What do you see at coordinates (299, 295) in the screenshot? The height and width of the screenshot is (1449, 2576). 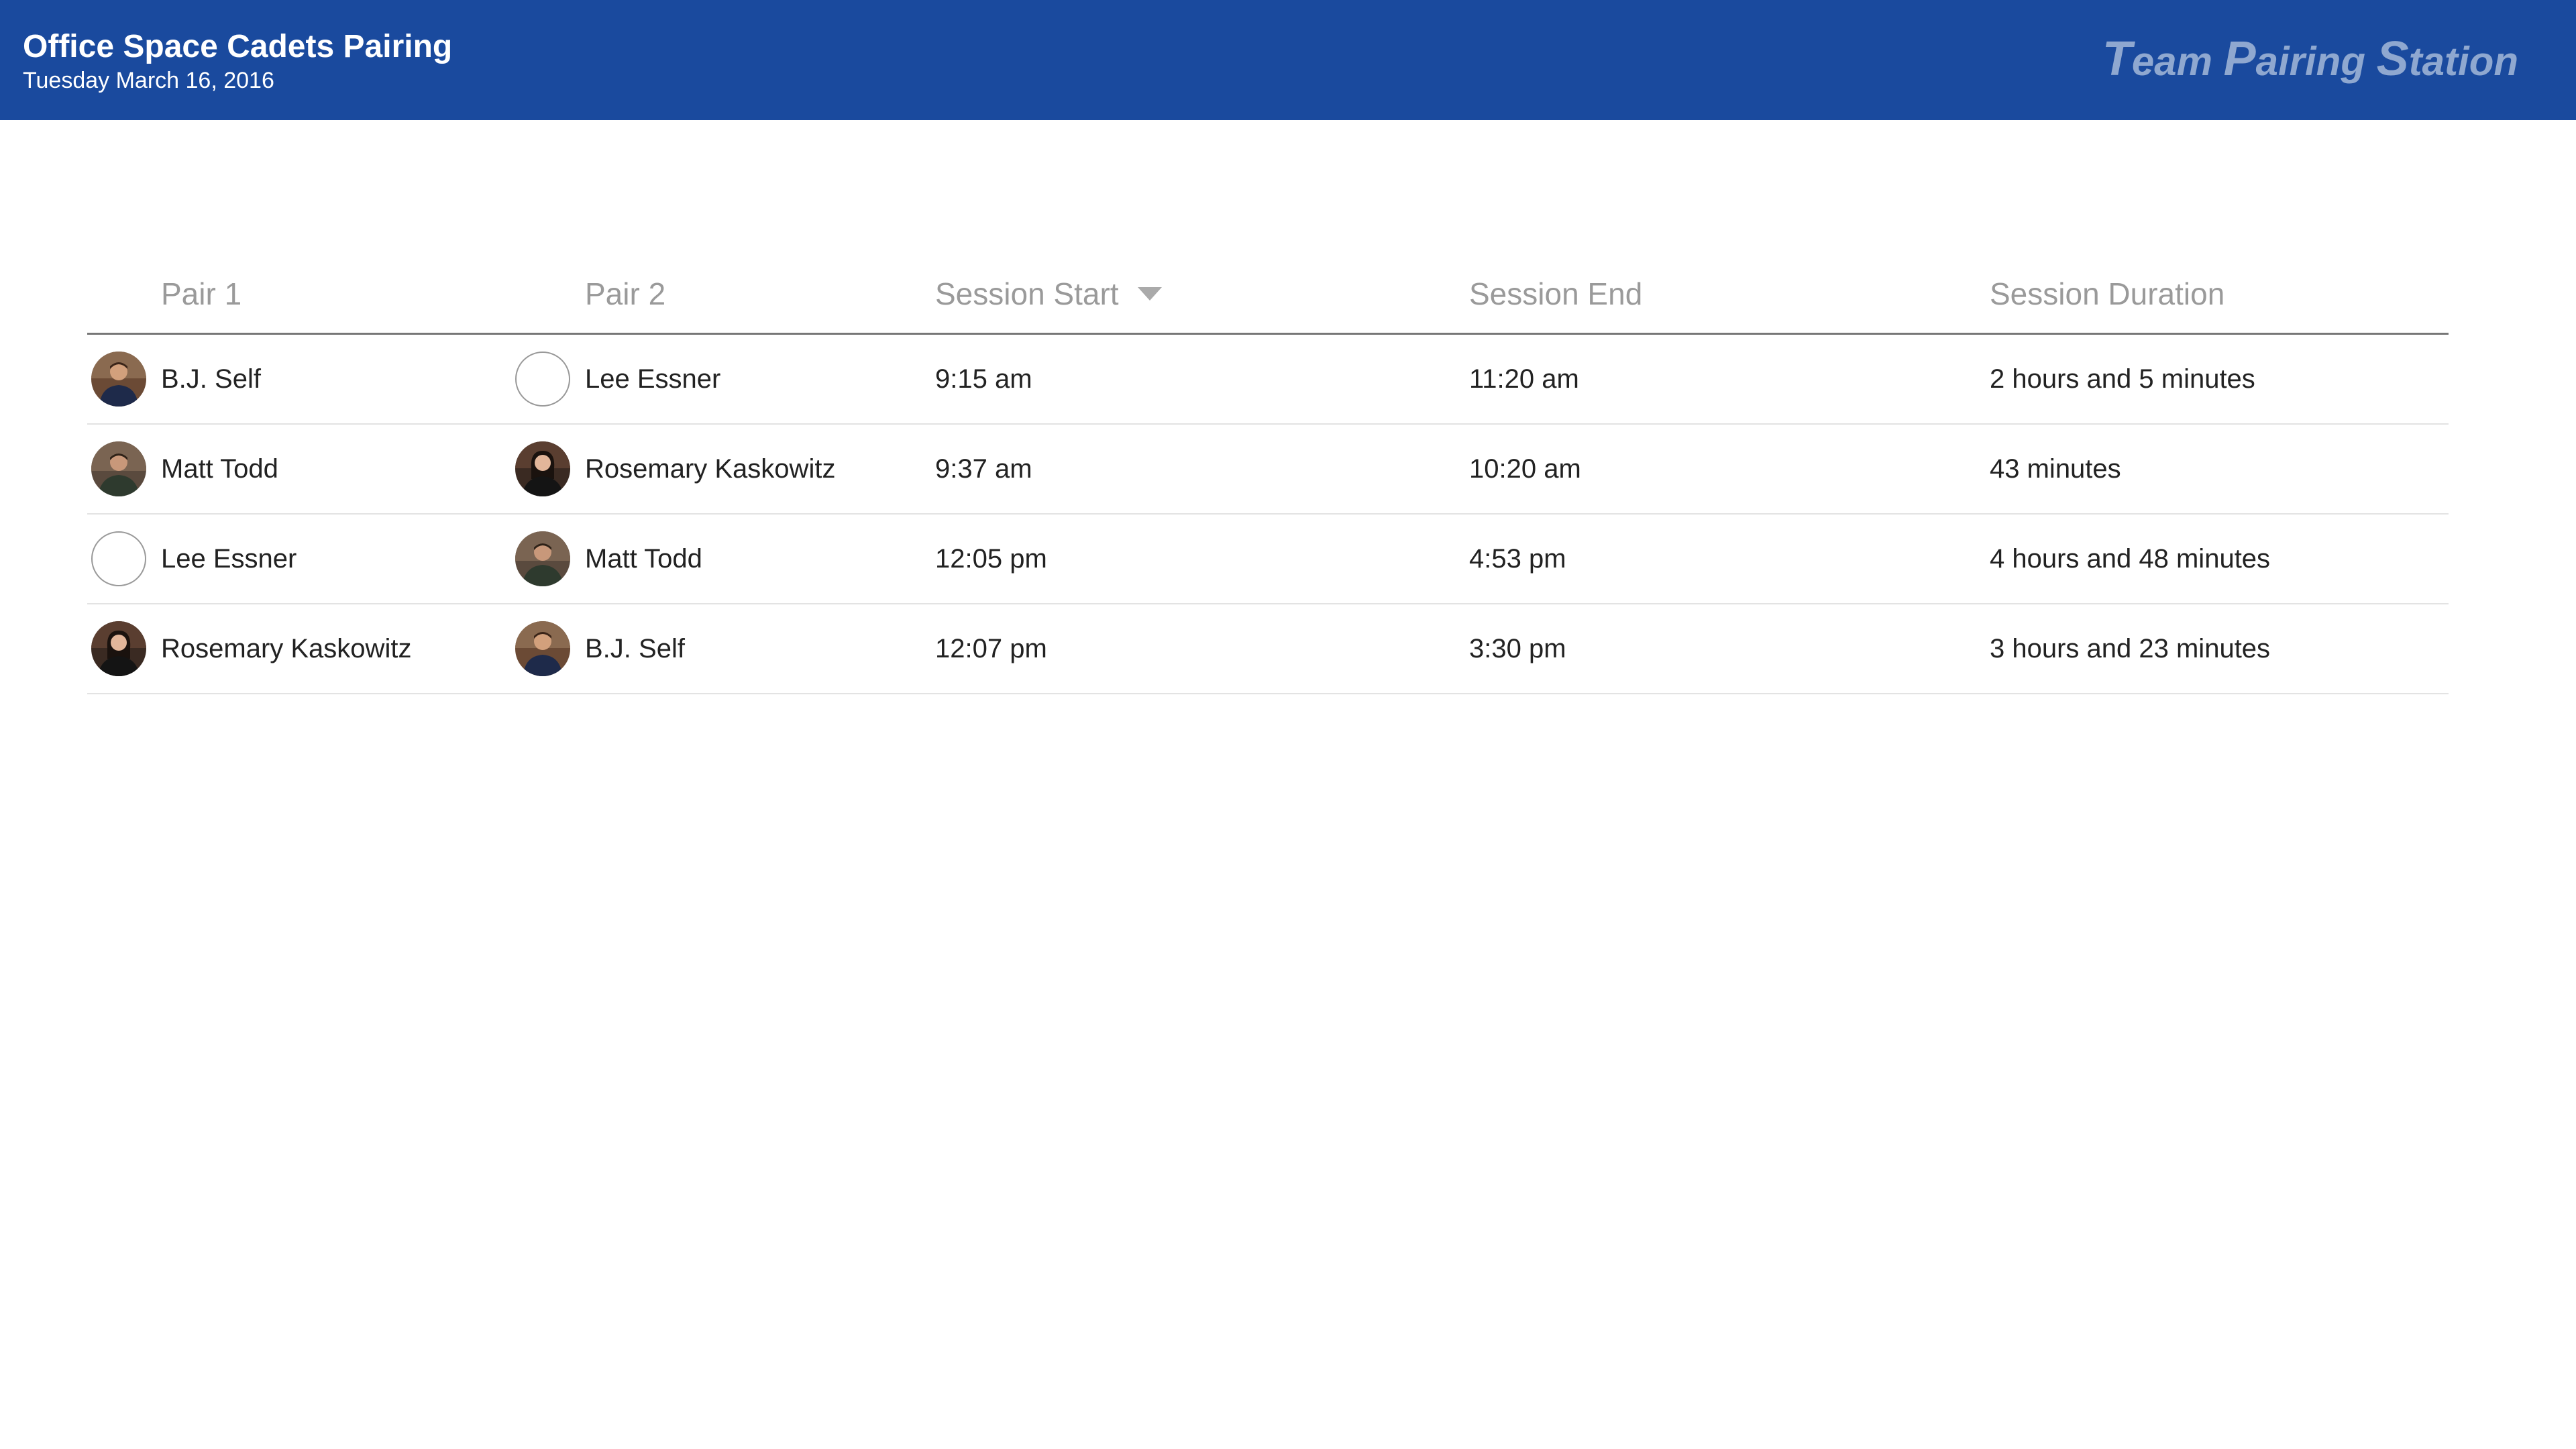 I see `column-header-pair1: Pair 1` at bounding box center [299, 295].